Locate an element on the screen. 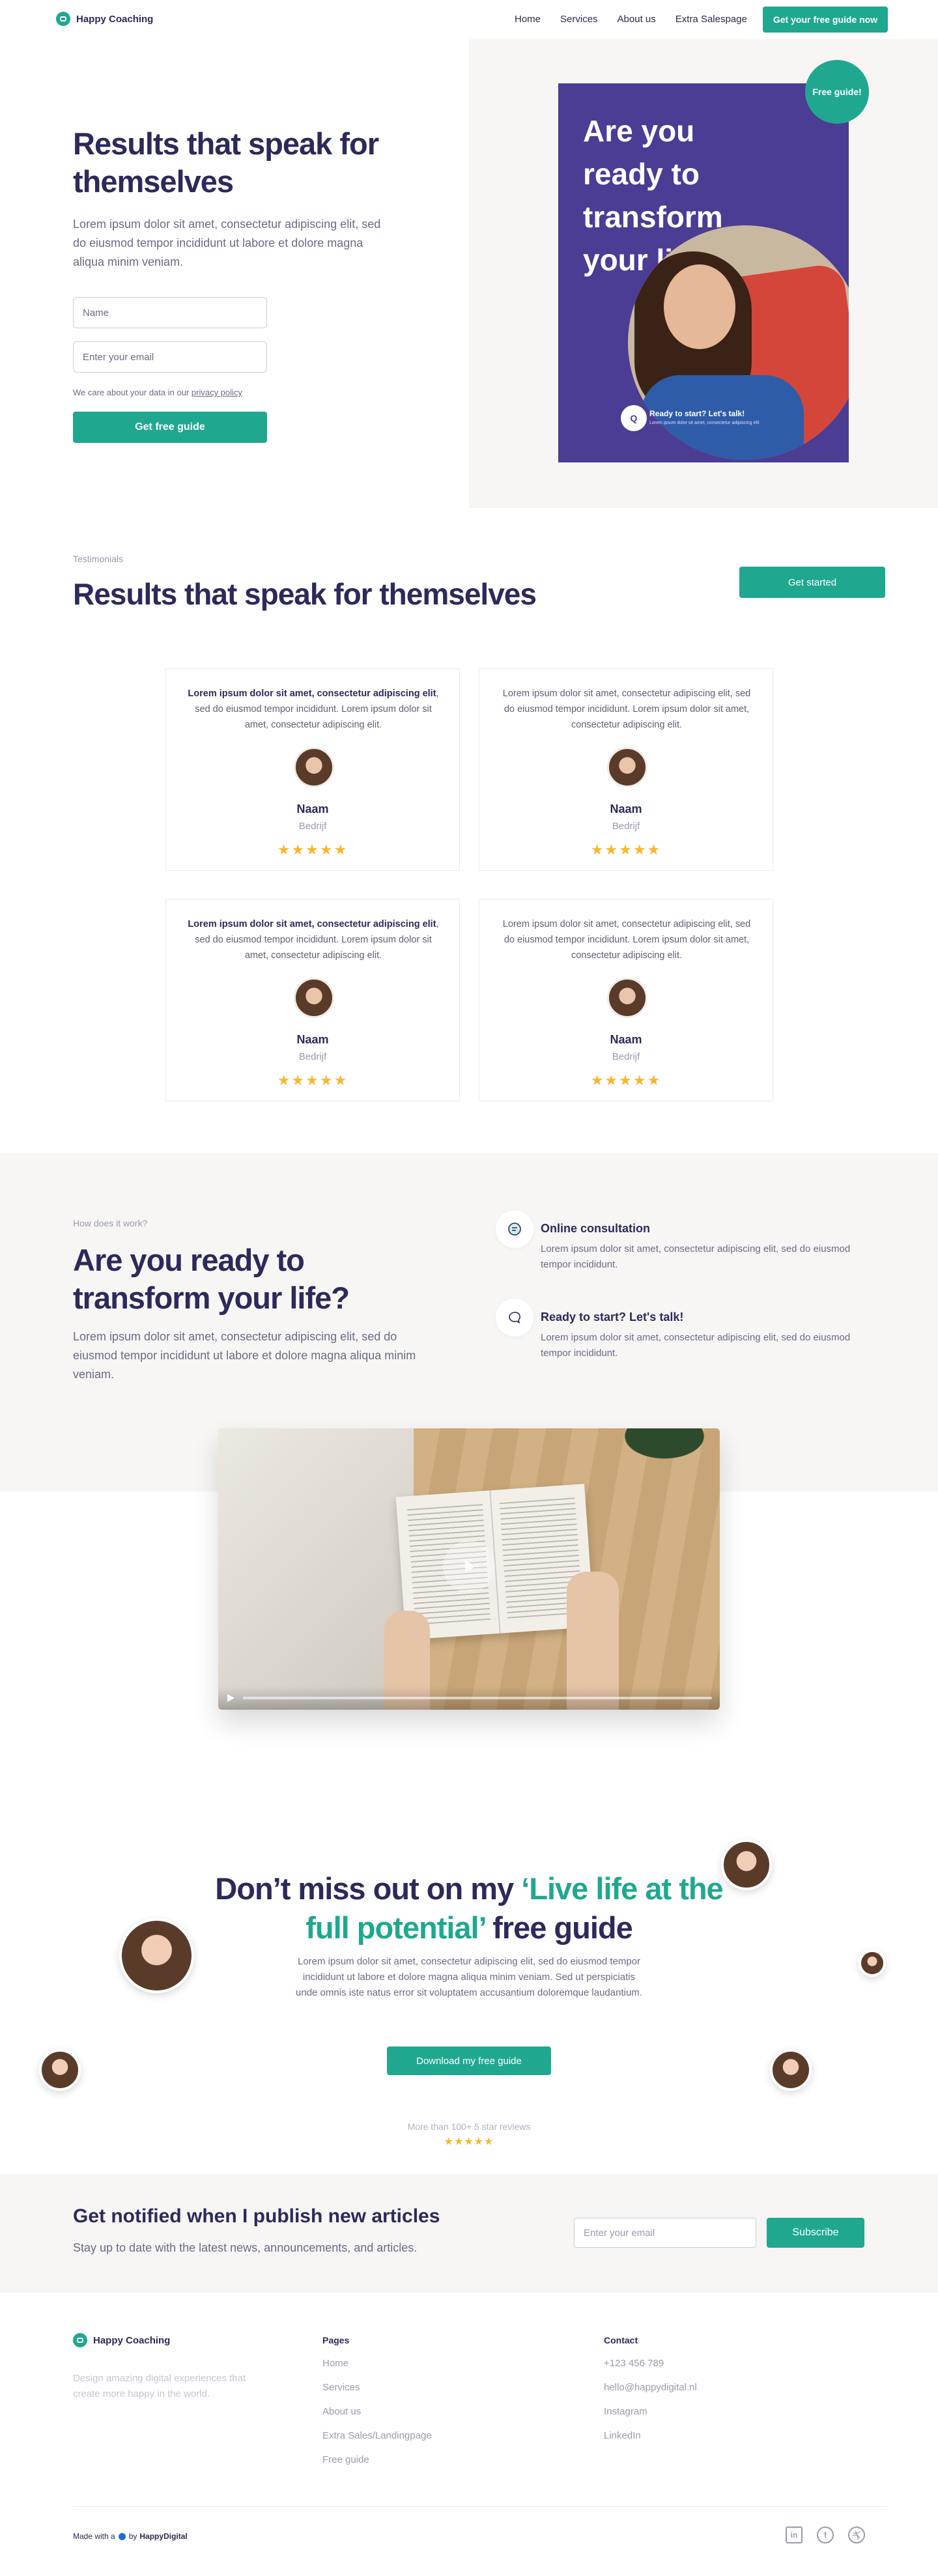 Image resolution: width=938 pixels, height=2576 pixels. how-eyebrow: How does it work? is located at coordinates (111, 1223).